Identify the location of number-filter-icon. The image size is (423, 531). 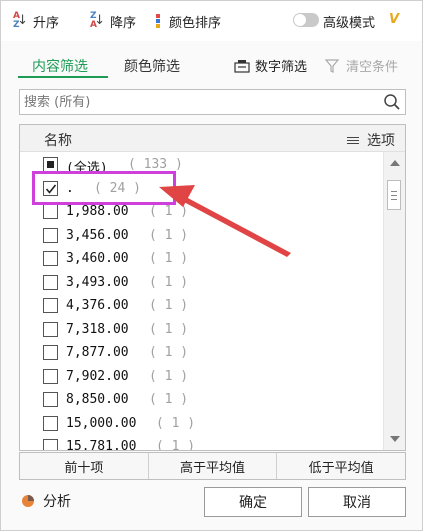
(242, 66).